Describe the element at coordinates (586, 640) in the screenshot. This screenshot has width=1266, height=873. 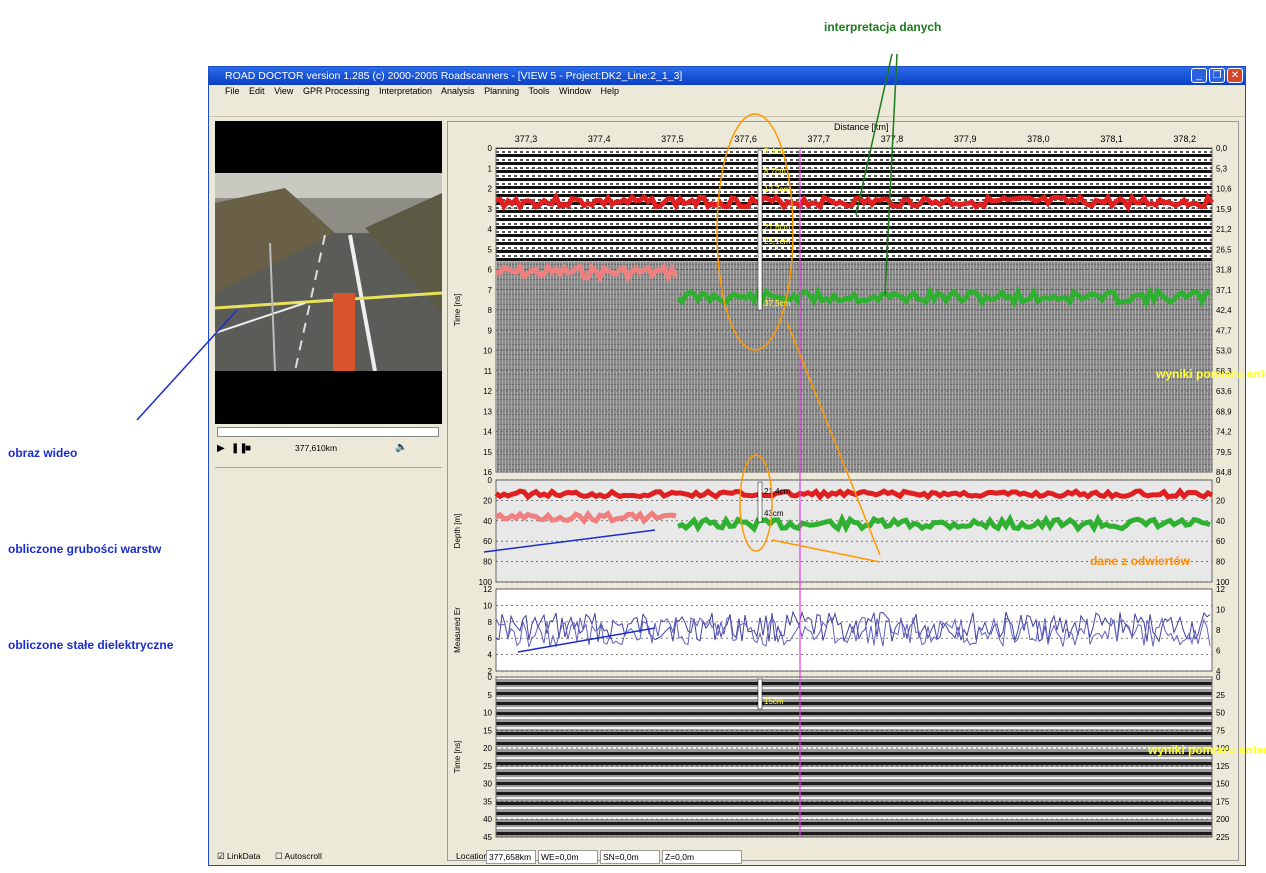
I see `arrow-dielectric` at that location.